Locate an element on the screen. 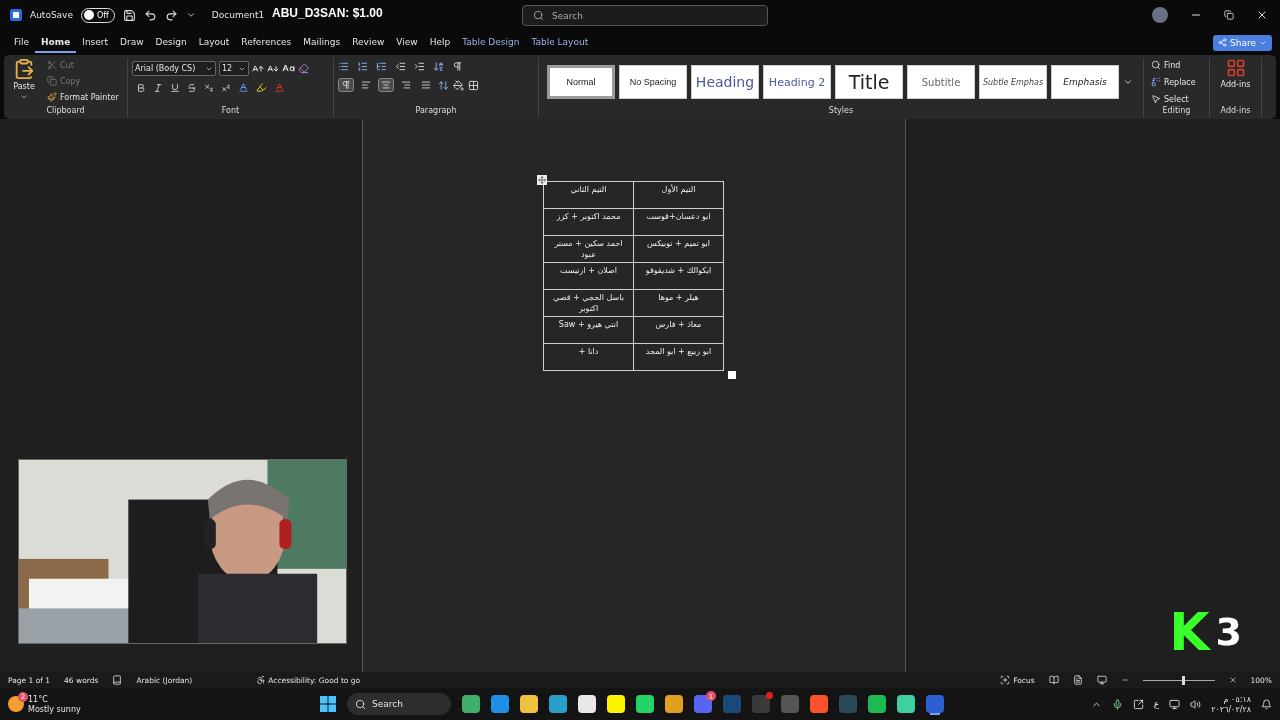  table-cell: انتي هيرو + Saw is located at coordinates (588, 330).